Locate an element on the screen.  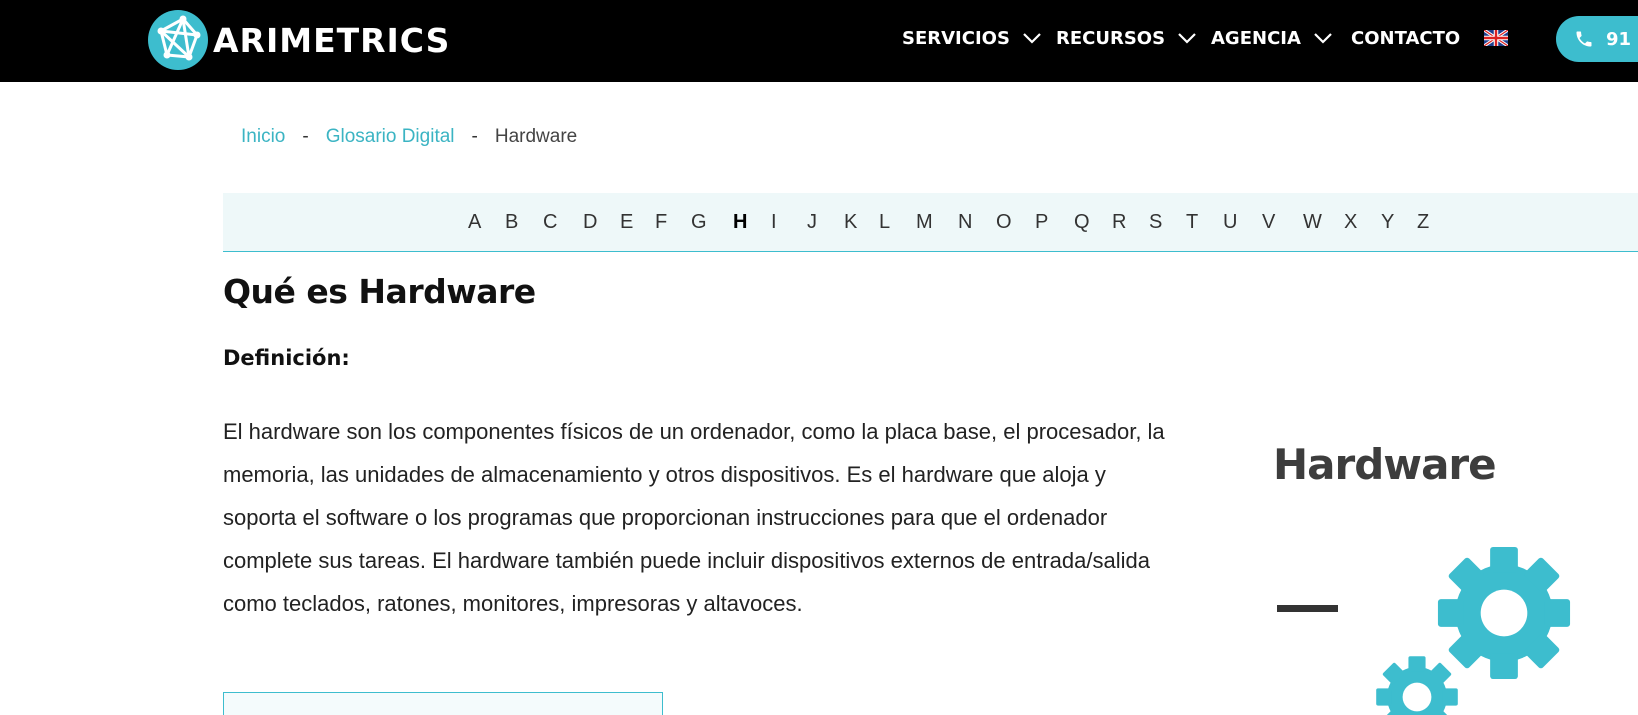
nav-agencia: AGENCIA is located at coordinates (1272, 38).